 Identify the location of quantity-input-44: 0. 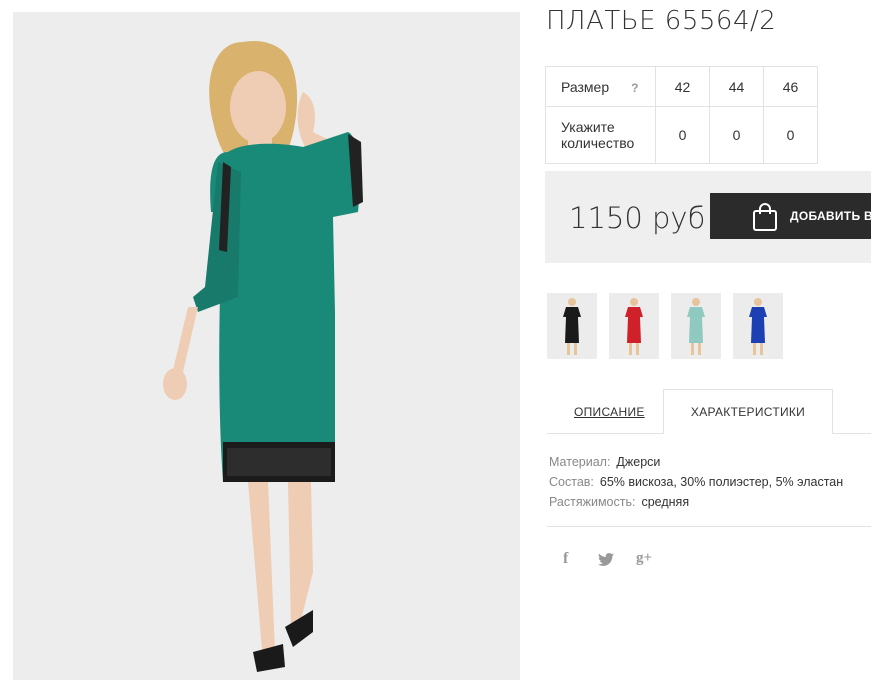
(736, 135).